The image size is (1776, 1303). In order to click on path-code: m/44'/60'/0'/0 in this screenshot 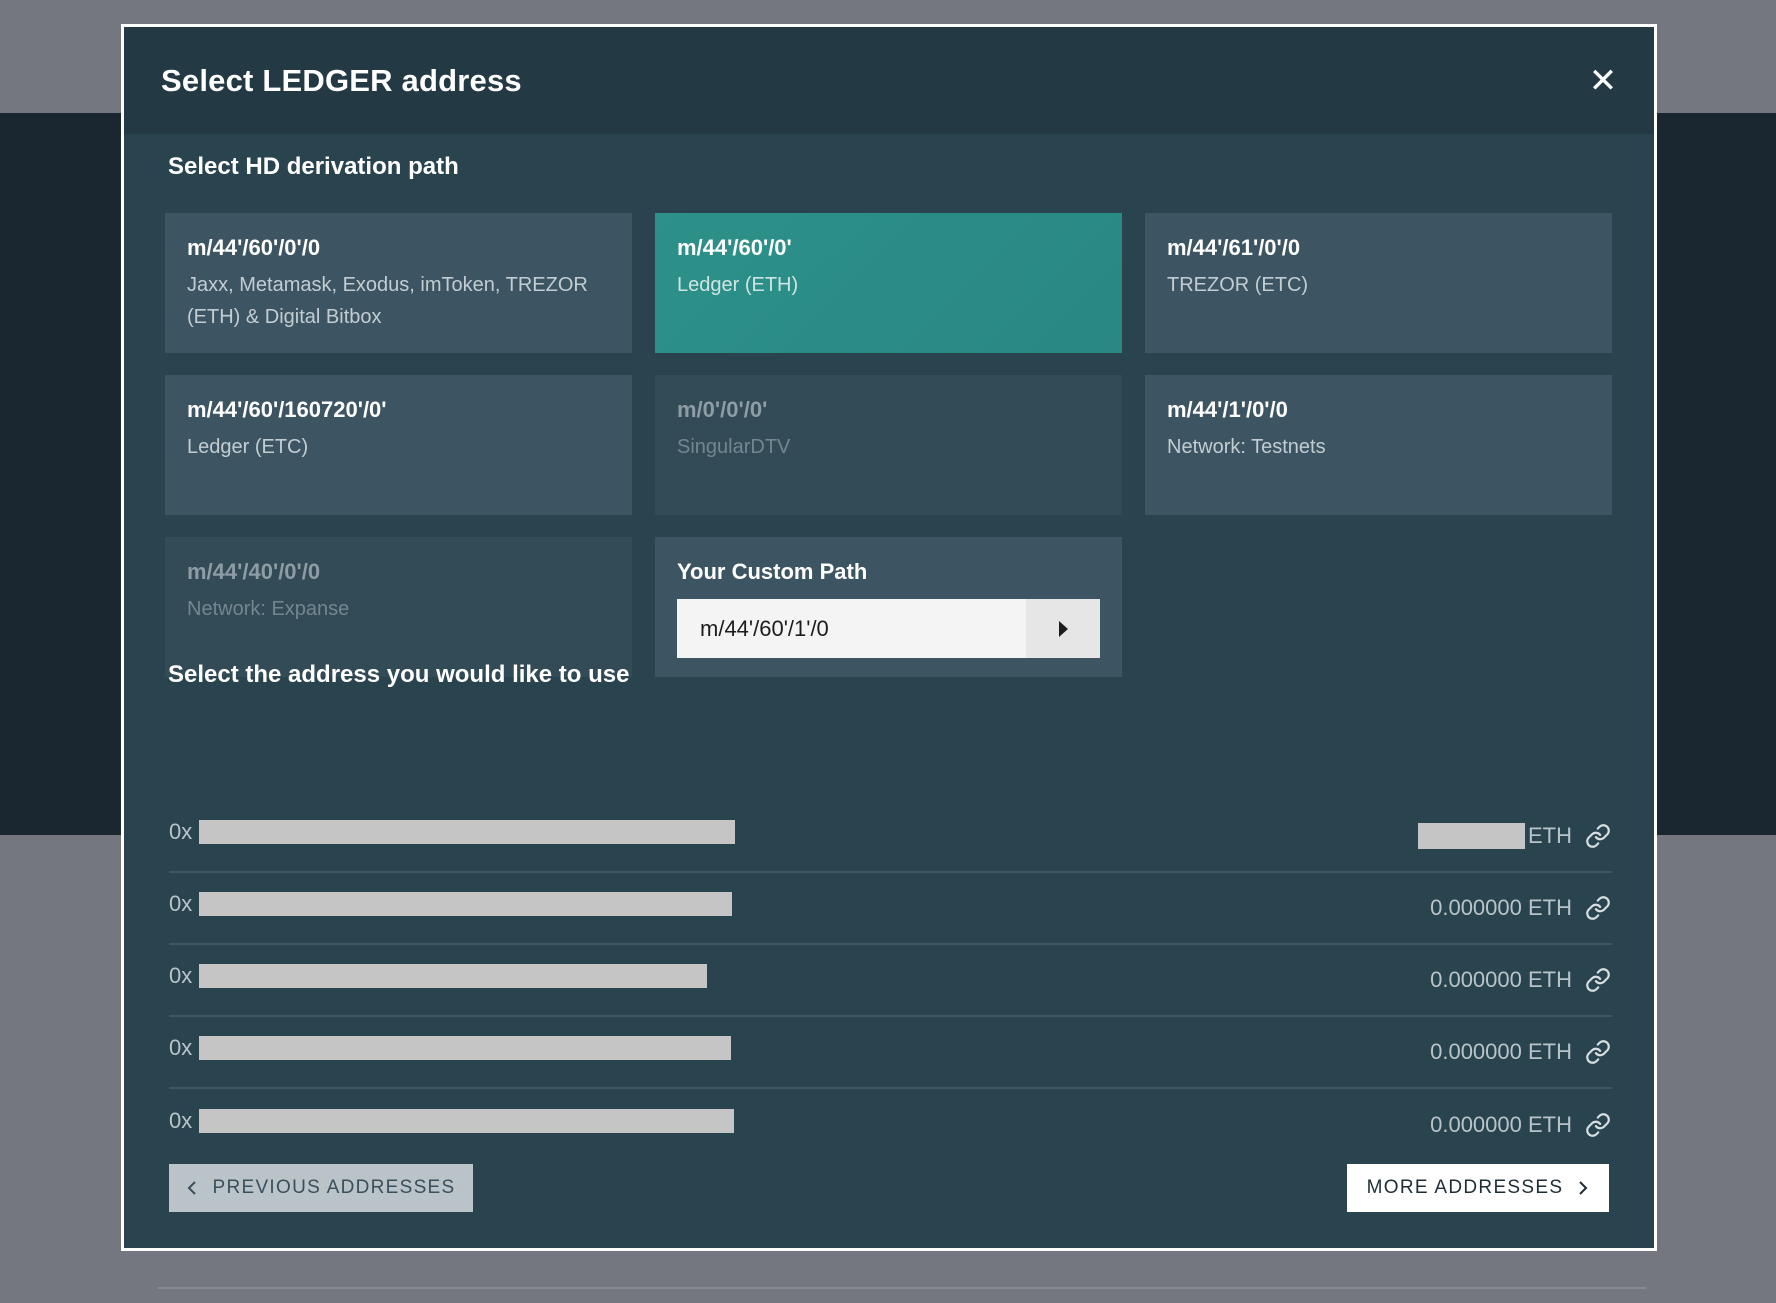, I will do `click(254, 247)`.